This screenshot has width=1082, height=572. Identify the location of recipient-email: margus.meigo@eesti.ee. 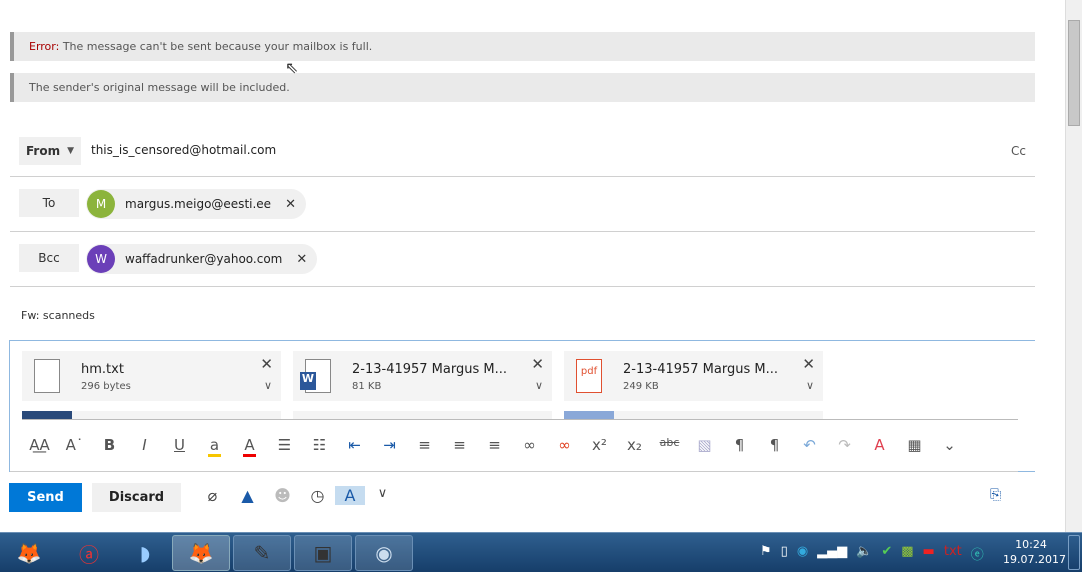
(198, 204).